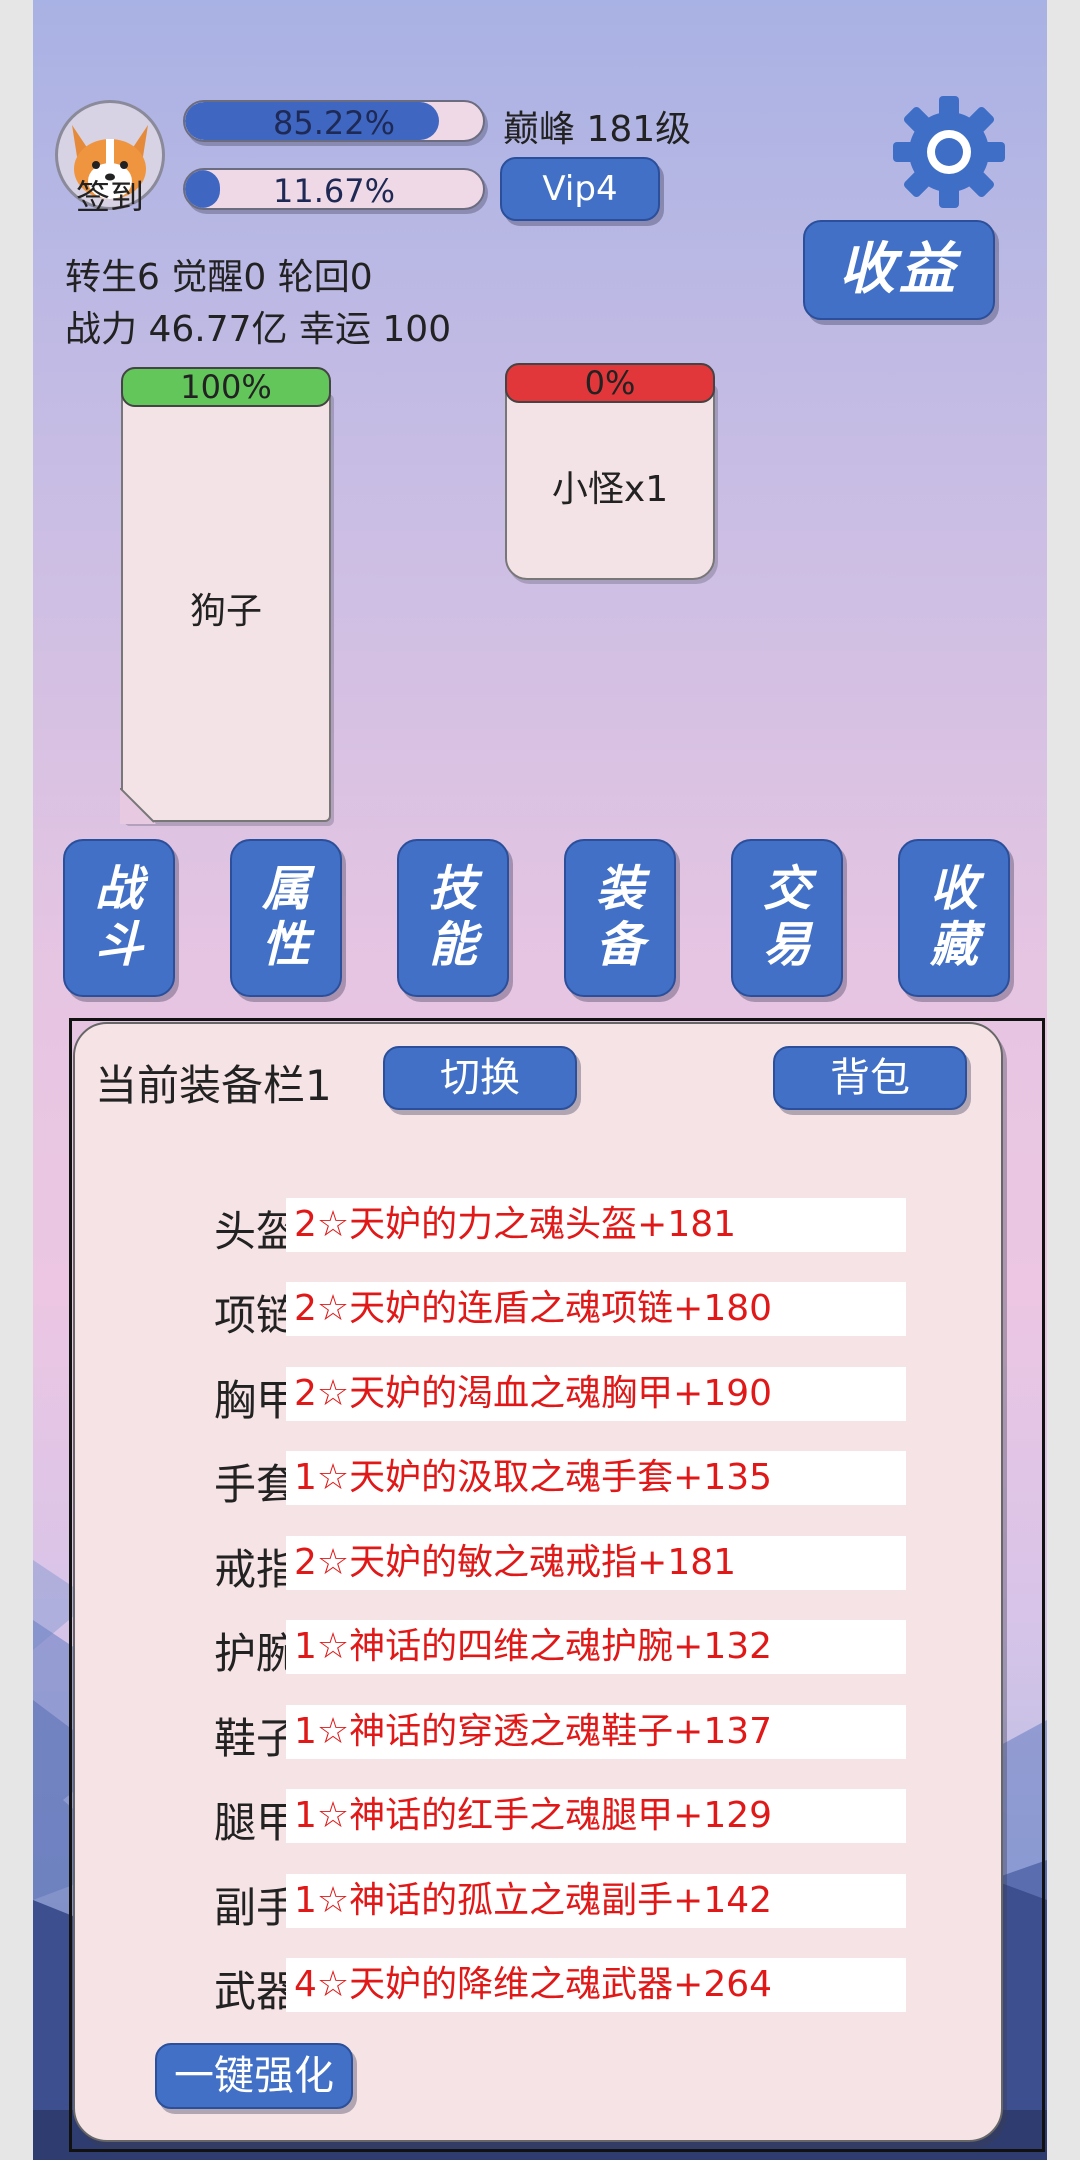 The width and height of the screenshot is (1080, 2160). Describe the element at coordinates (596, 1478) in the screenshot. I see `slot-item-gloves: 1☆天妒的汲取之魂手套+135` at that location.